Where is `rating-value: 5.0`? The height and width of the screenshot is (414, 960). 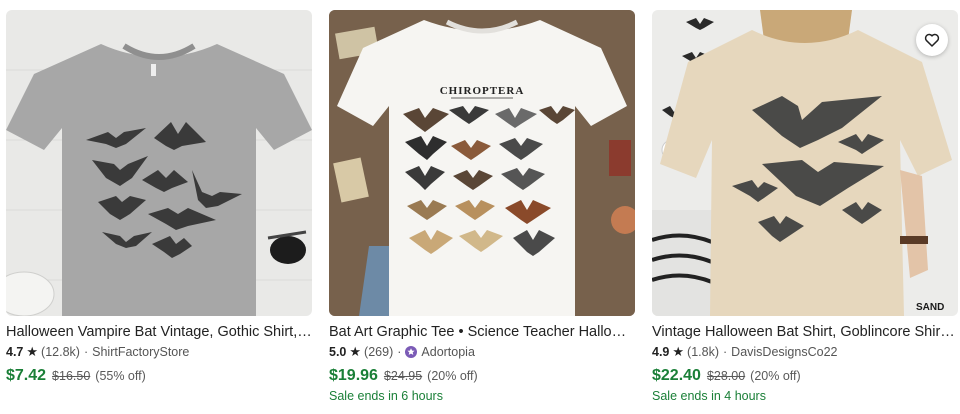
rating-value: 5.0 is located at coordinates (338, 352).